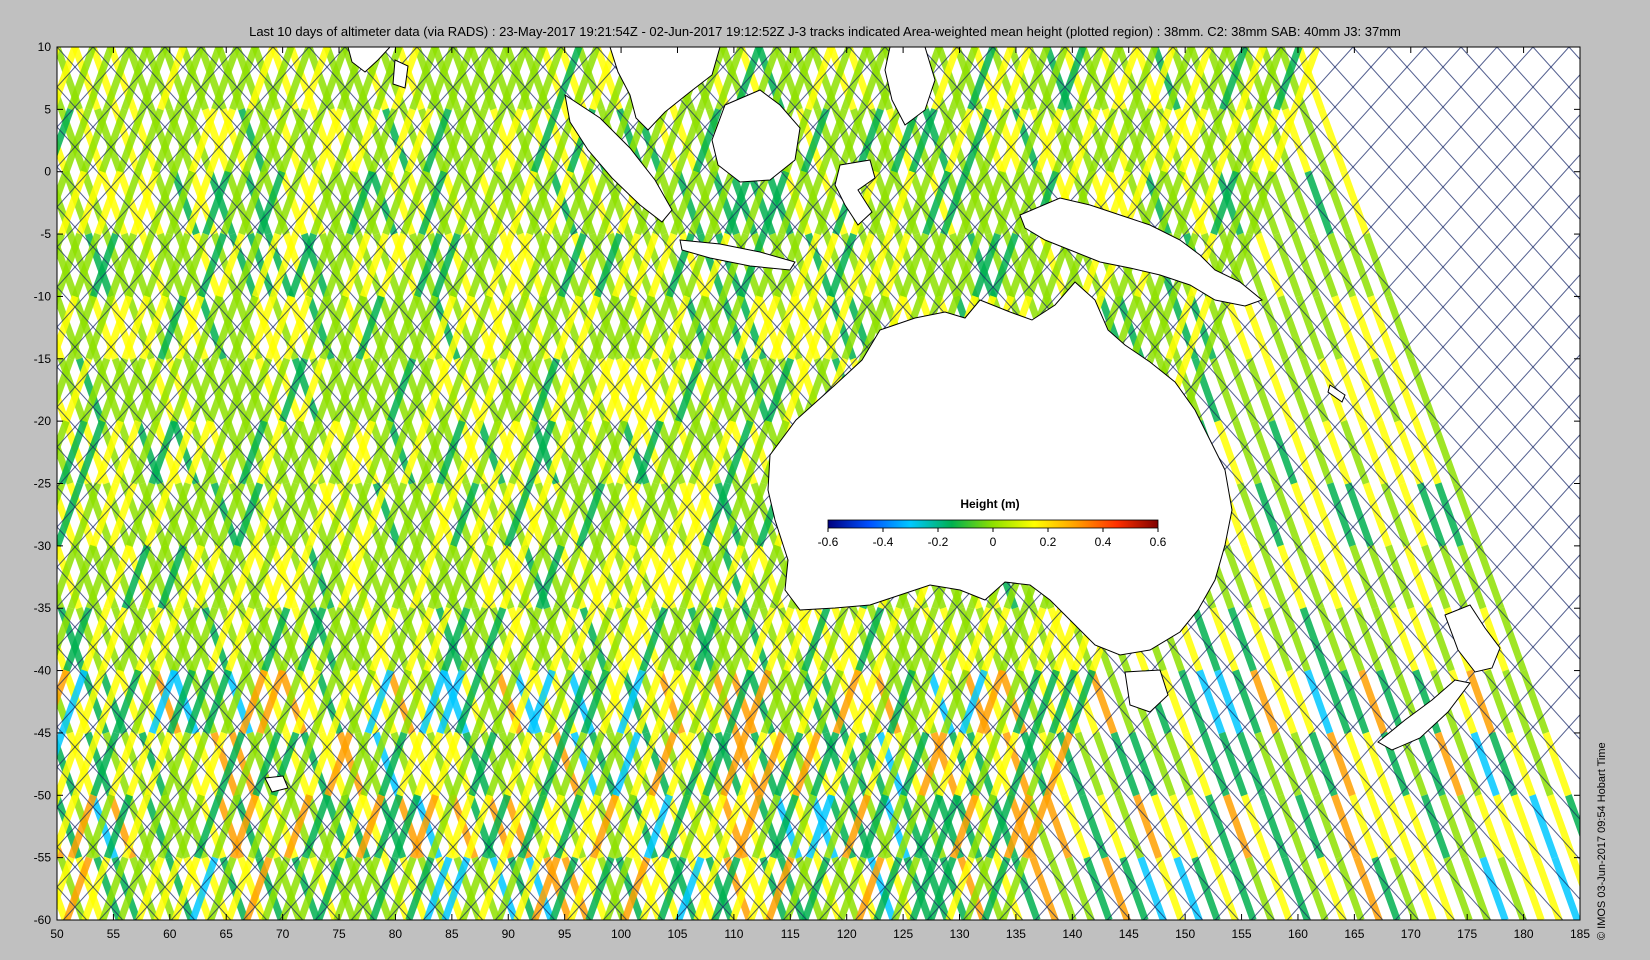  Describe the element at coordinates (1072, 934) in the screenshot. I see `x-tick-label: 140` at that location.